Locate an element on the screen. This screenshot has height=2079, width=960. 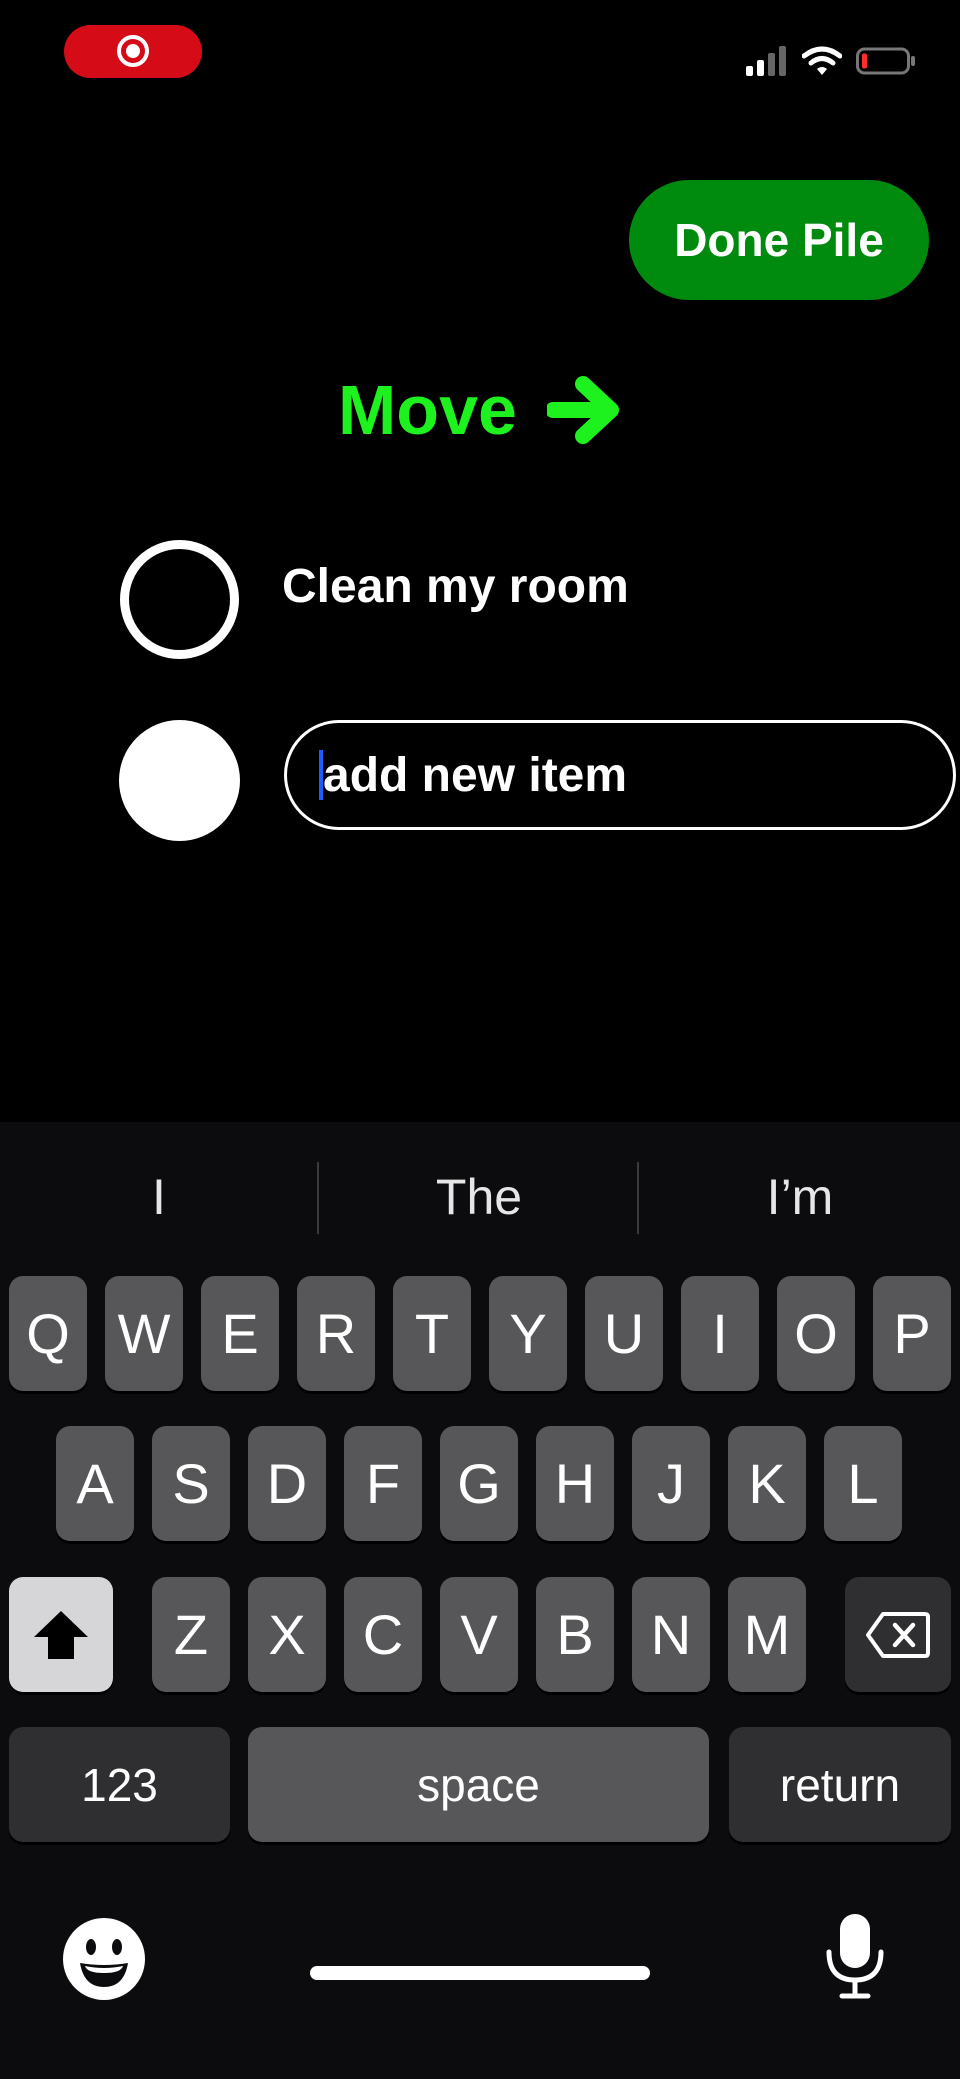
item-checkbox is located at coordinates (179, 599).